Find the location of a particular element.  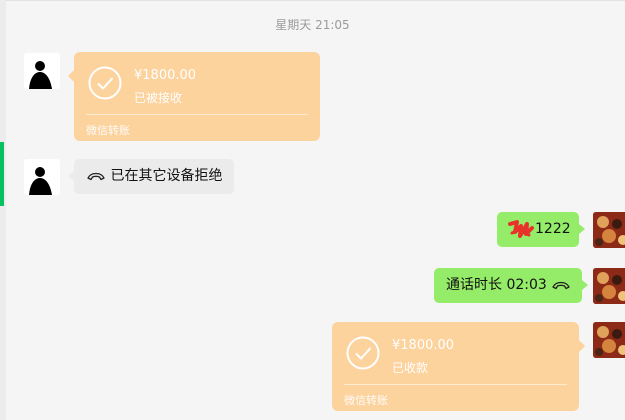

transfer-card-received: ¥1800.00 已被接收 微信转账 is located at coordinates (194, 96).